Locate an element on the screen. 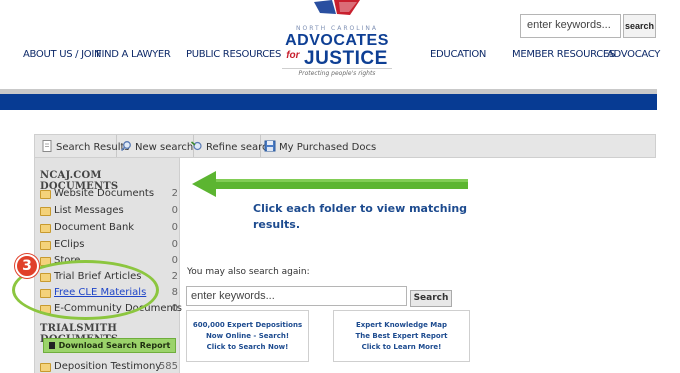 The height and width of the screenshot is (373, 680). folder-label: Deposition Testimony is located at coordinates (108, 366).